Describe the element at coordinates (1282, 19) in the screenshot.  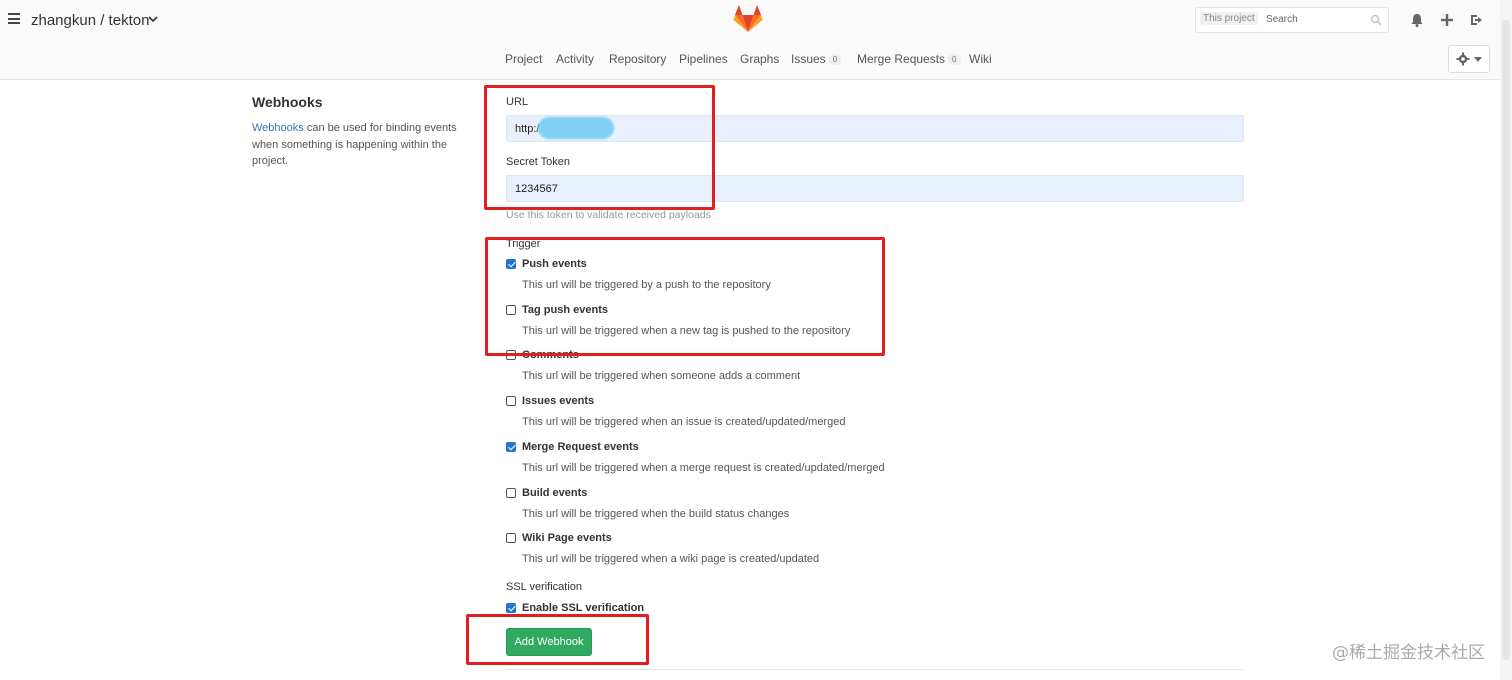
I see `search-placeholder: Search` at that location.